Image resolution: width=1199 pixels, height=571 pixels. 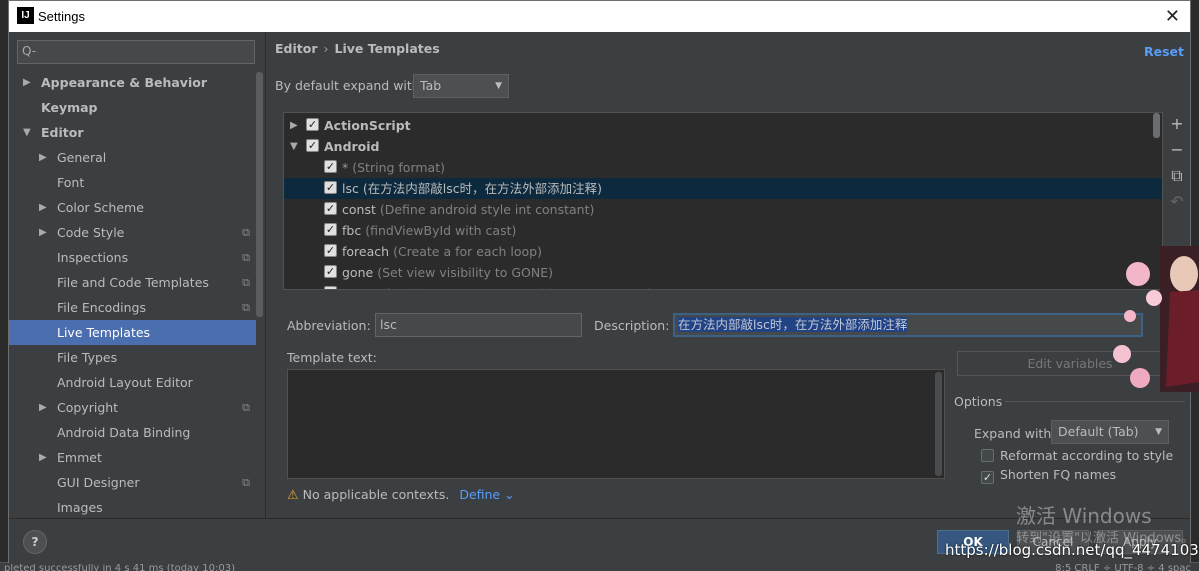 What do you see at coordinates (599, 16) in the screenshot?
I see `title-bar: IJ Settings ✕` at bounding box center [599, 16].